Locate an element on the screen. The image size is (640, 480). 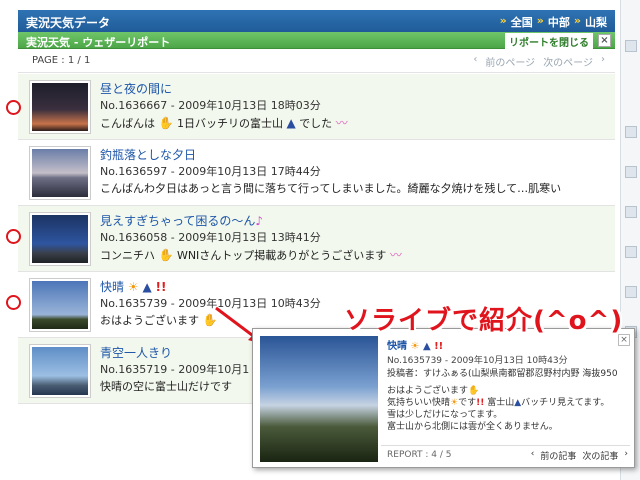
next-page-link: 次のページ is located at coordinates (568, 61).